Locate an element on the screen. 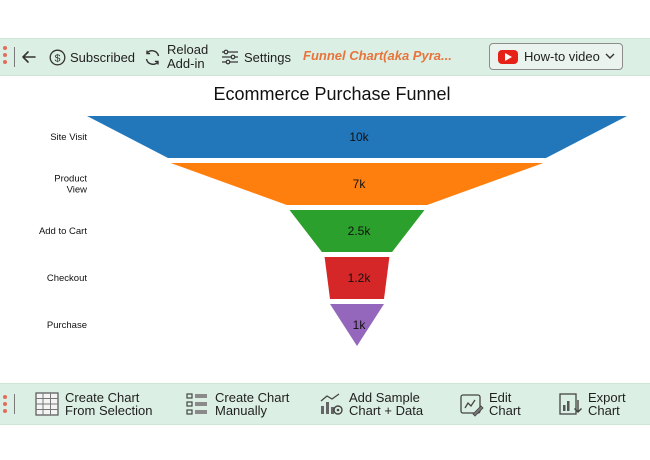 The width and height of the screenshot is (650, 460). back-button is located at coordinates (29, 57).